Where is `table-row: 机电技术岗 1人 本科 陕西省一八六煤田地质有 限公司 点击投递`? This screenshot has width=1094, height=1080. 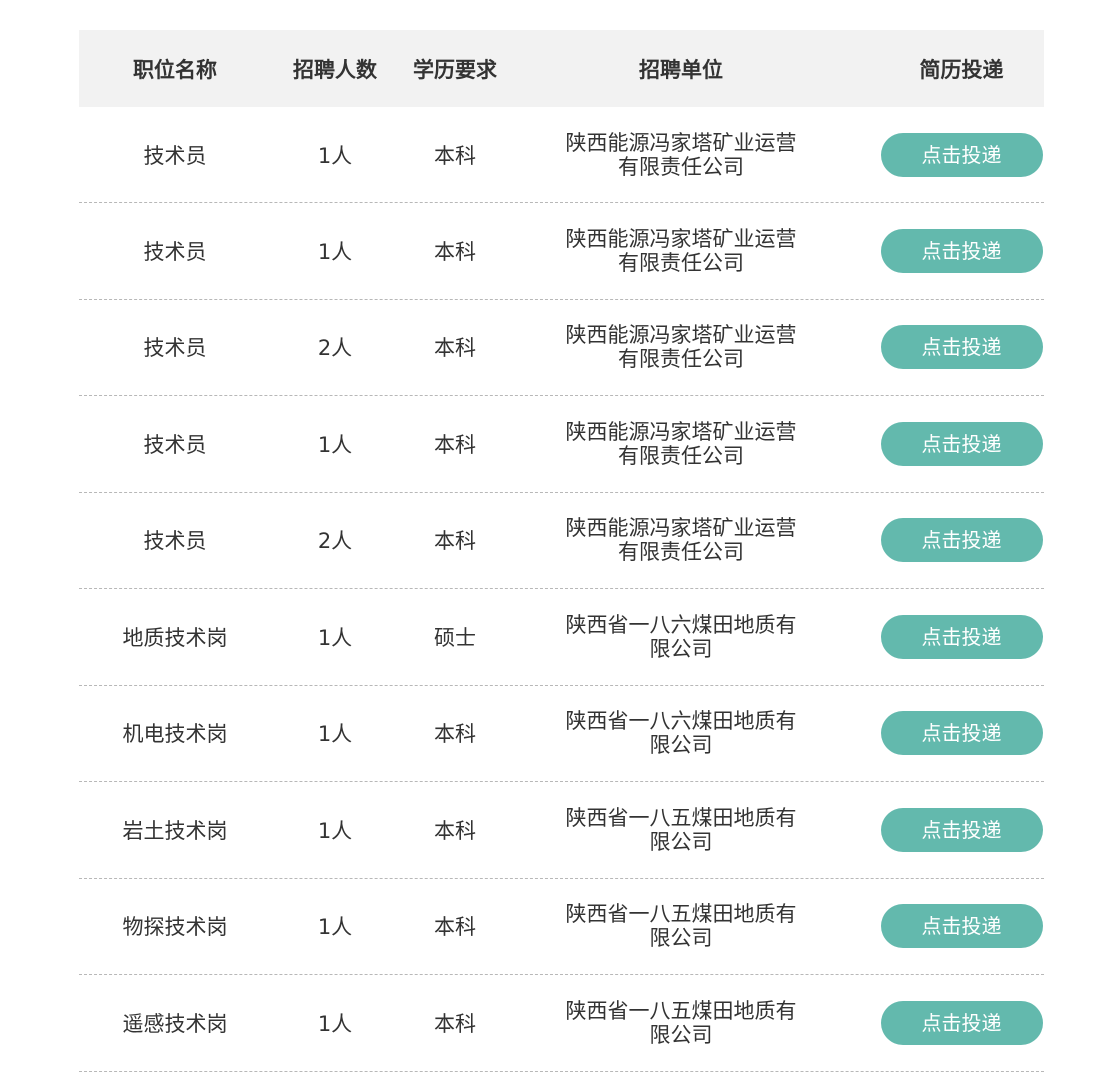 table-row: 机电技术岗 1人 本科 陕西省一八六煤田地质有 限公司 点击投递 is located at coordinates (561, 734).